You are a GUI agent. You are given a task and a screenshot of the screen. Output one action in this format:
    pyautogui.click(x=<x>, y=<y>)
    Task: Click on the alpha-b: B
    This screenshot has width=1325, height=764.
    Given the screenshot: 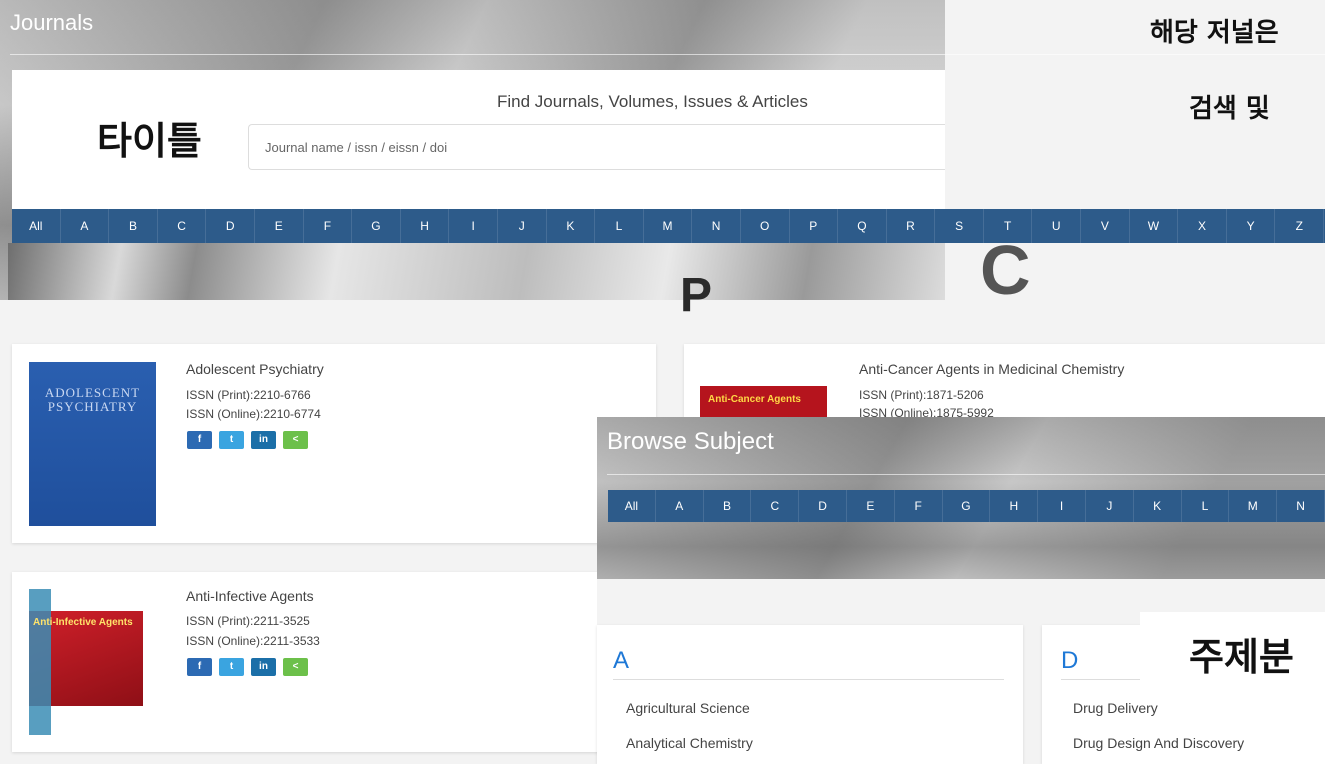 What is the action you would take?
    pyautogui.click(x=133, y=226)
    